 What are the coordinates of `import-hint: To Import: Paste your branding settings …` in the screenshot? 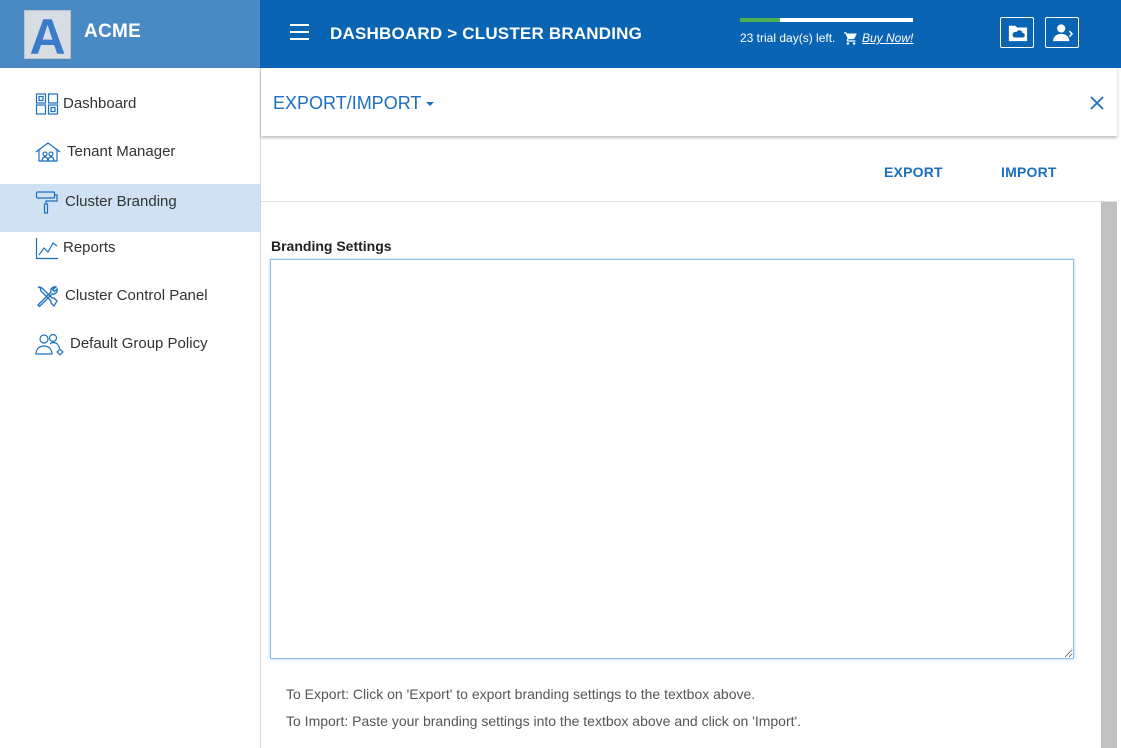 It's located at (544, 721).